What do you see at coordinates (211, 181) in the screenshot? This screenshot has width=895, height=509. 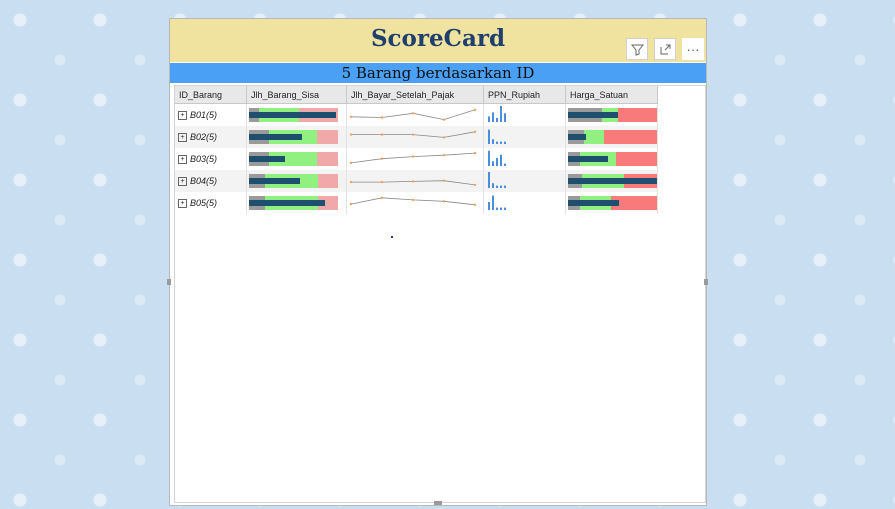 I see `id-cell: + B04(5)` at bounding box center [211, 181].